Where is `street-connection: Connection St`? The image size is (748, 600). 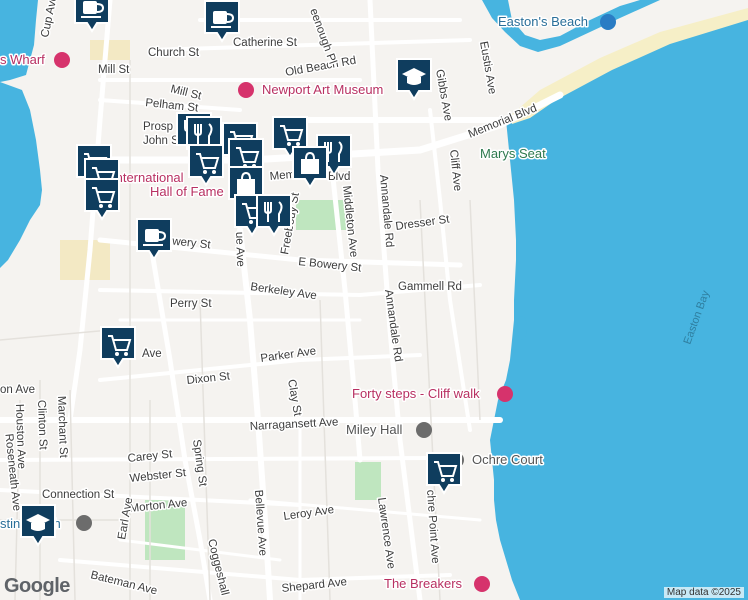 street-connection: Connection St is located at coordinates (78, 495).